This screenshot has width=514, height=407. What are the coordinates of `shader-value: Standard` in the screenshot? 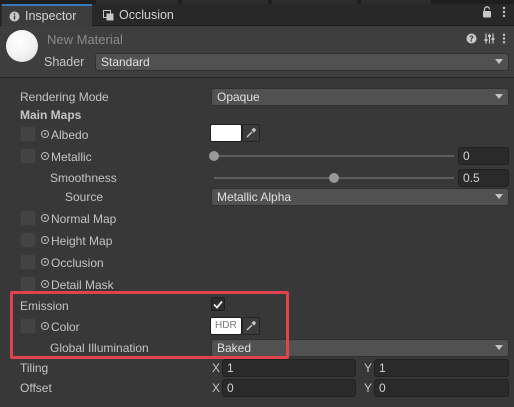 It's located at (125, 62).